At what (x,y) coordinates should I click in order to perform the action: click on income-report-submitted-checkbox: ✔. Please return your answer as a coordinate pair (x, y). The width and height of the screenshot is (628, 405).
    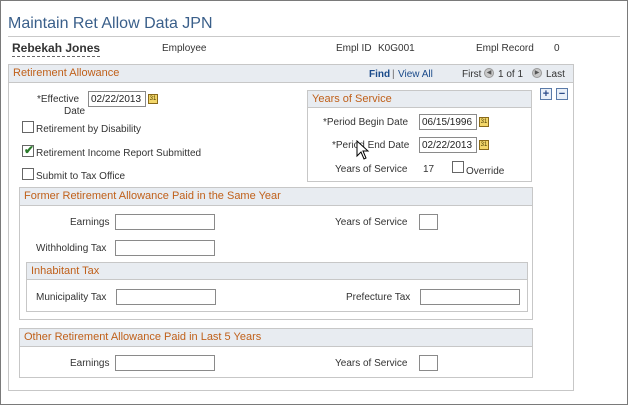
    Looking at the image, I should click on (28, 150).